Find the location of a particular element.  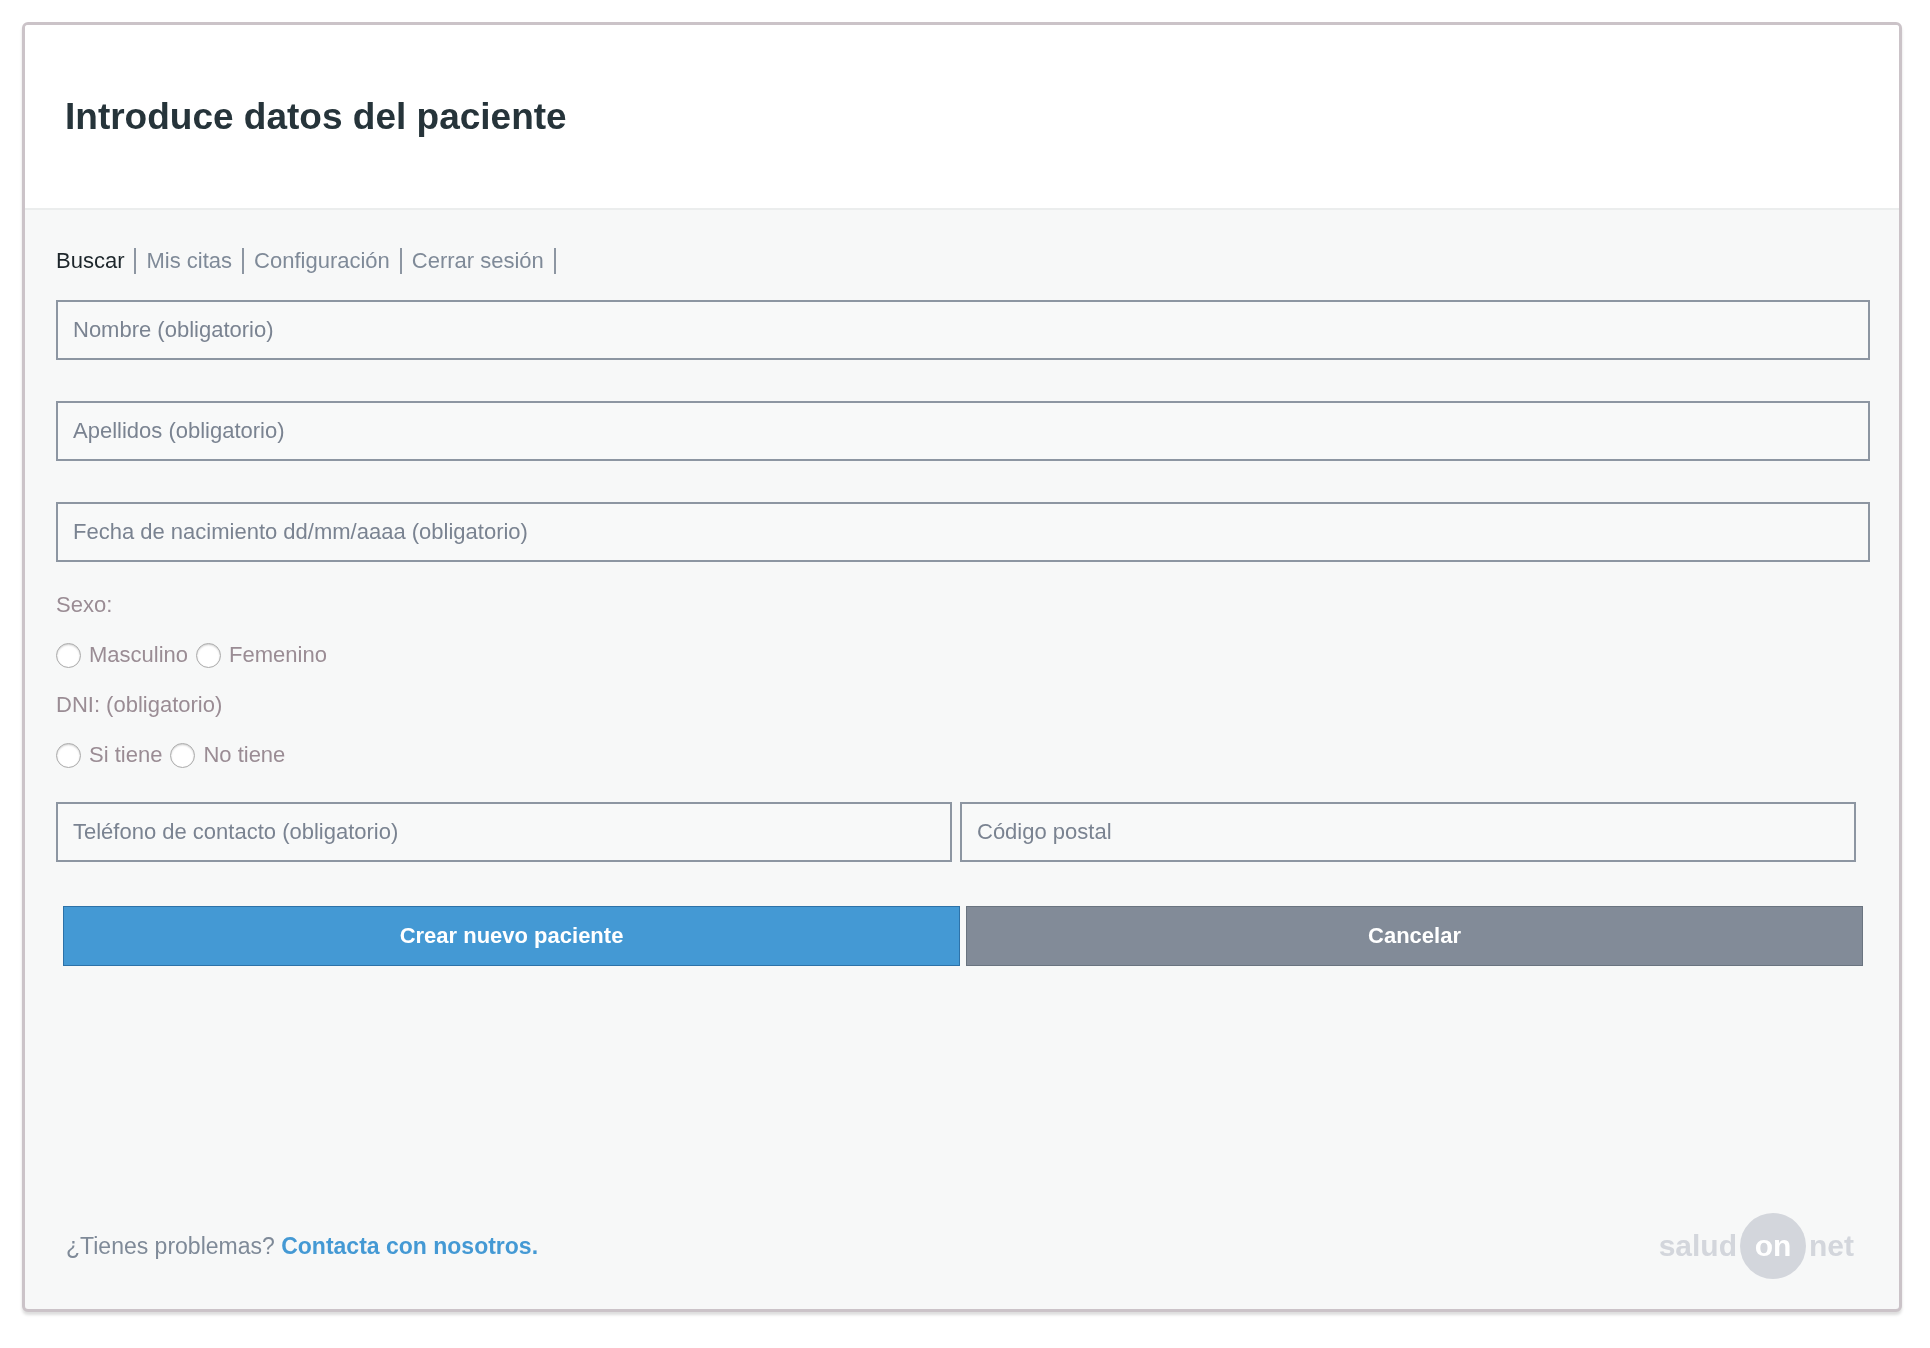

contact-link: Contacta con nosotros. is located at coordinates (410, 1245).